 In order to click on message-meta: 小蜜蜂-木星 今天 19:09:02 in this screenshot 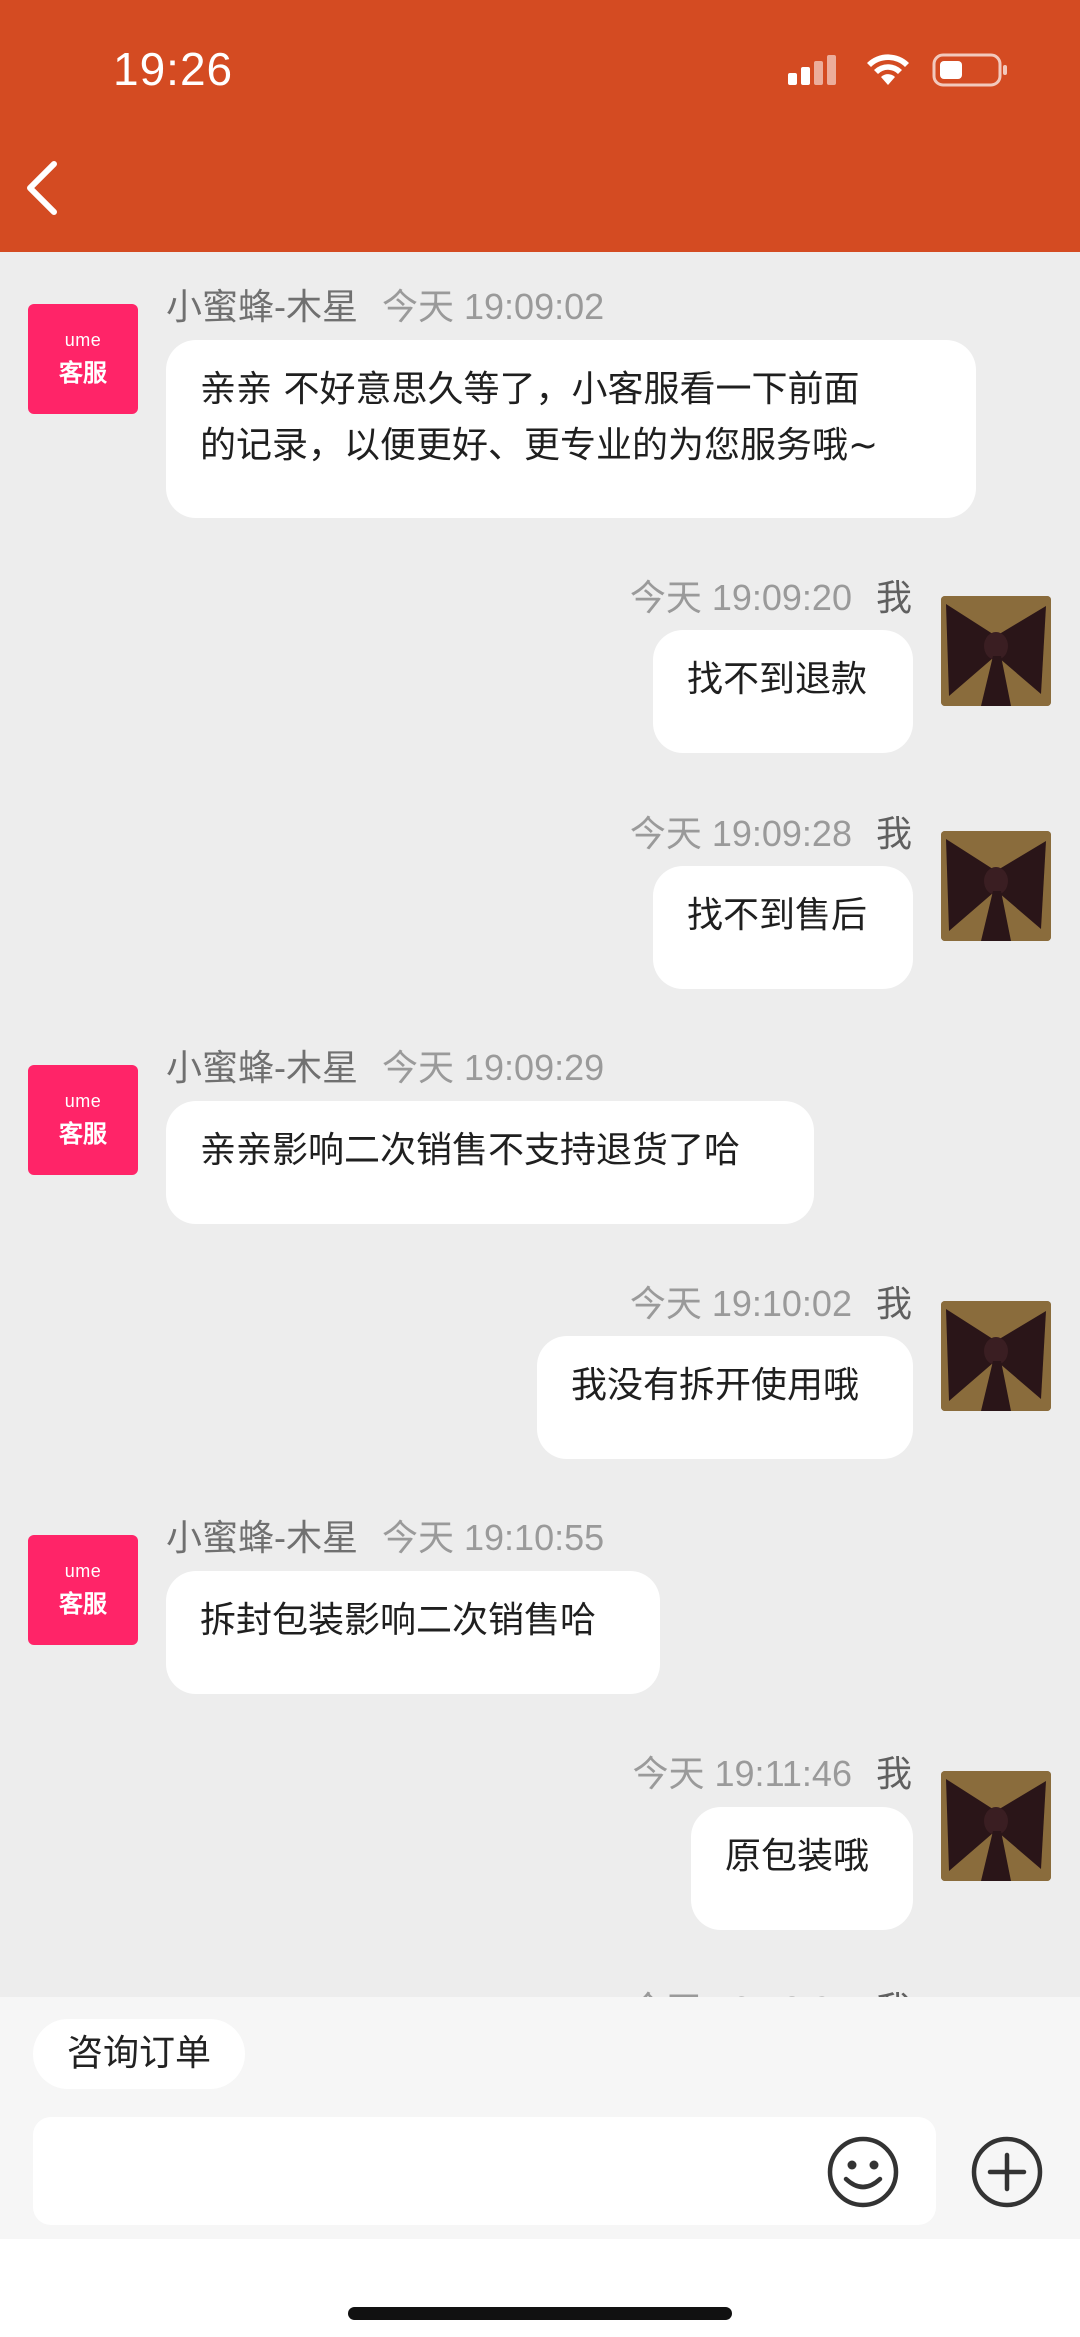, I will do `click(385, 304)`.